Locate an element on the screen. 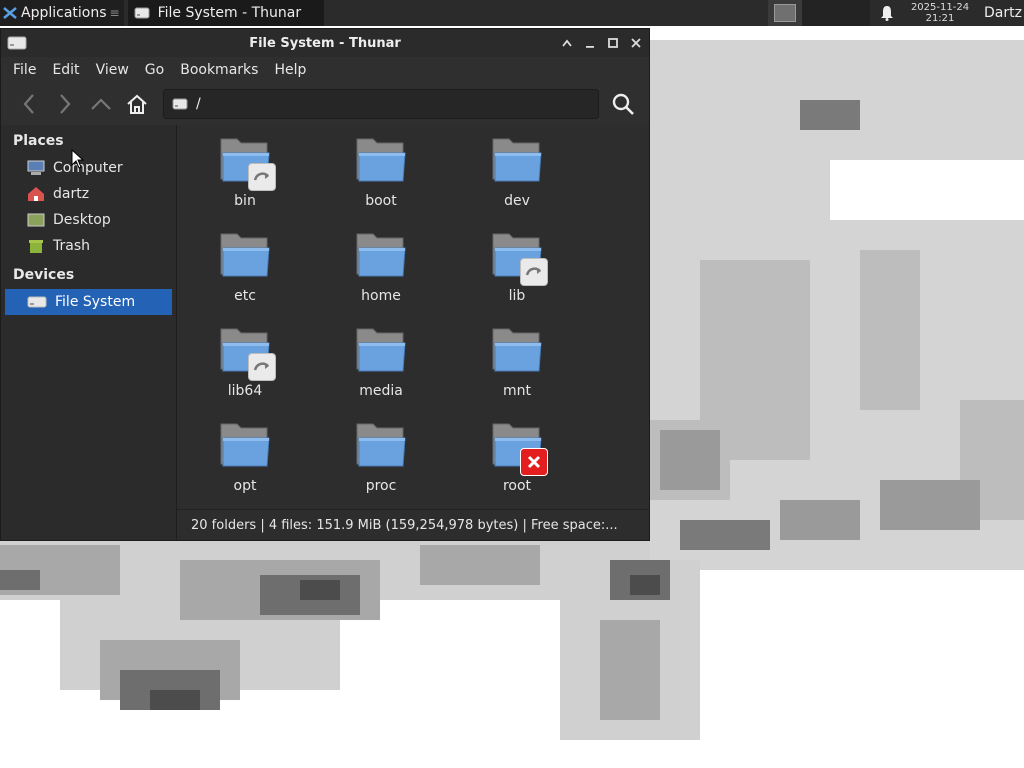 This screenshot has height=768, width=1024. back-button is located at coordinates (29, 104).